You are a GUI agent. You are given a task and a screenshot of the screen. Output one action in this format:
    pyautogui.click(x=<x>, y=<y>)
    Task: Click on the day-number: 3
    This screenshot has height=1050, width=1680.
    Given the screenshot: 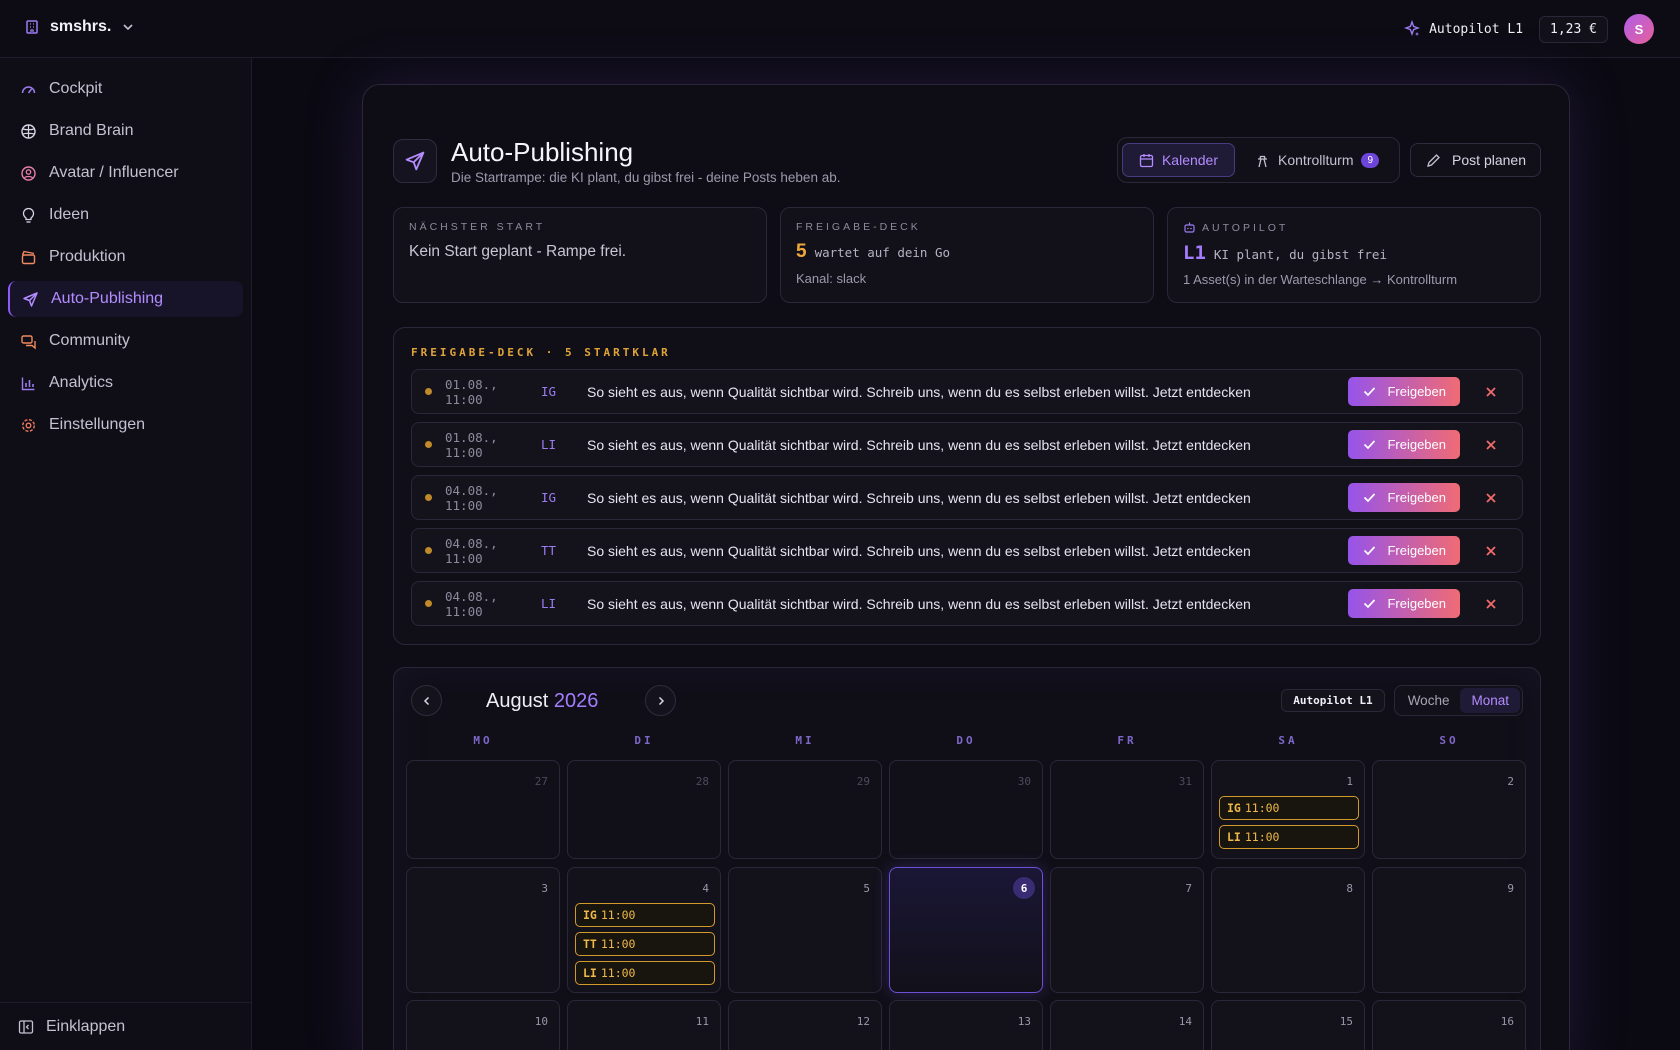 What is the action you would take?
    pyautogui.click(x=544, y=888)
    